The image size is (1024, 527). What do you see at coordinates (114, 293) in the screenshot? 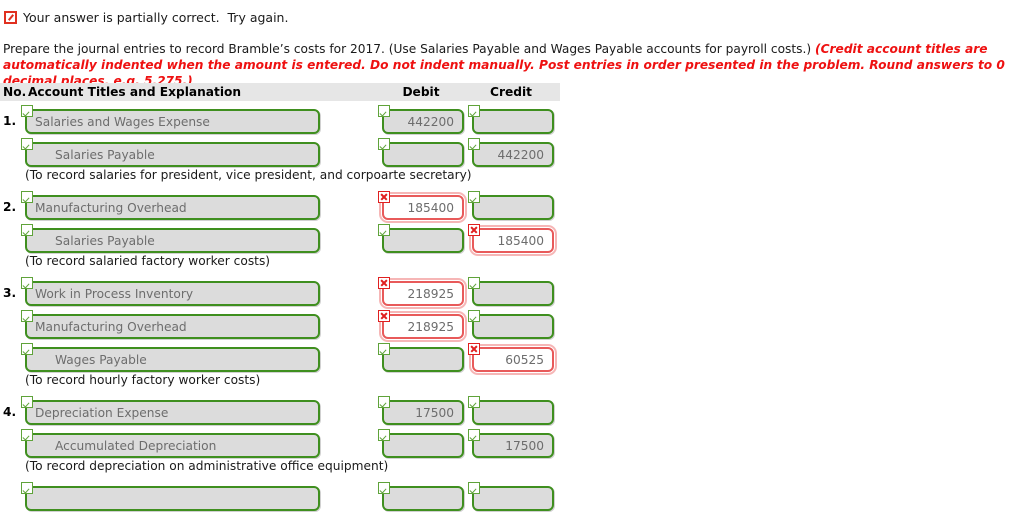
I see `acct-value: Work in Process Inventory` at bounding box center [114, 293].